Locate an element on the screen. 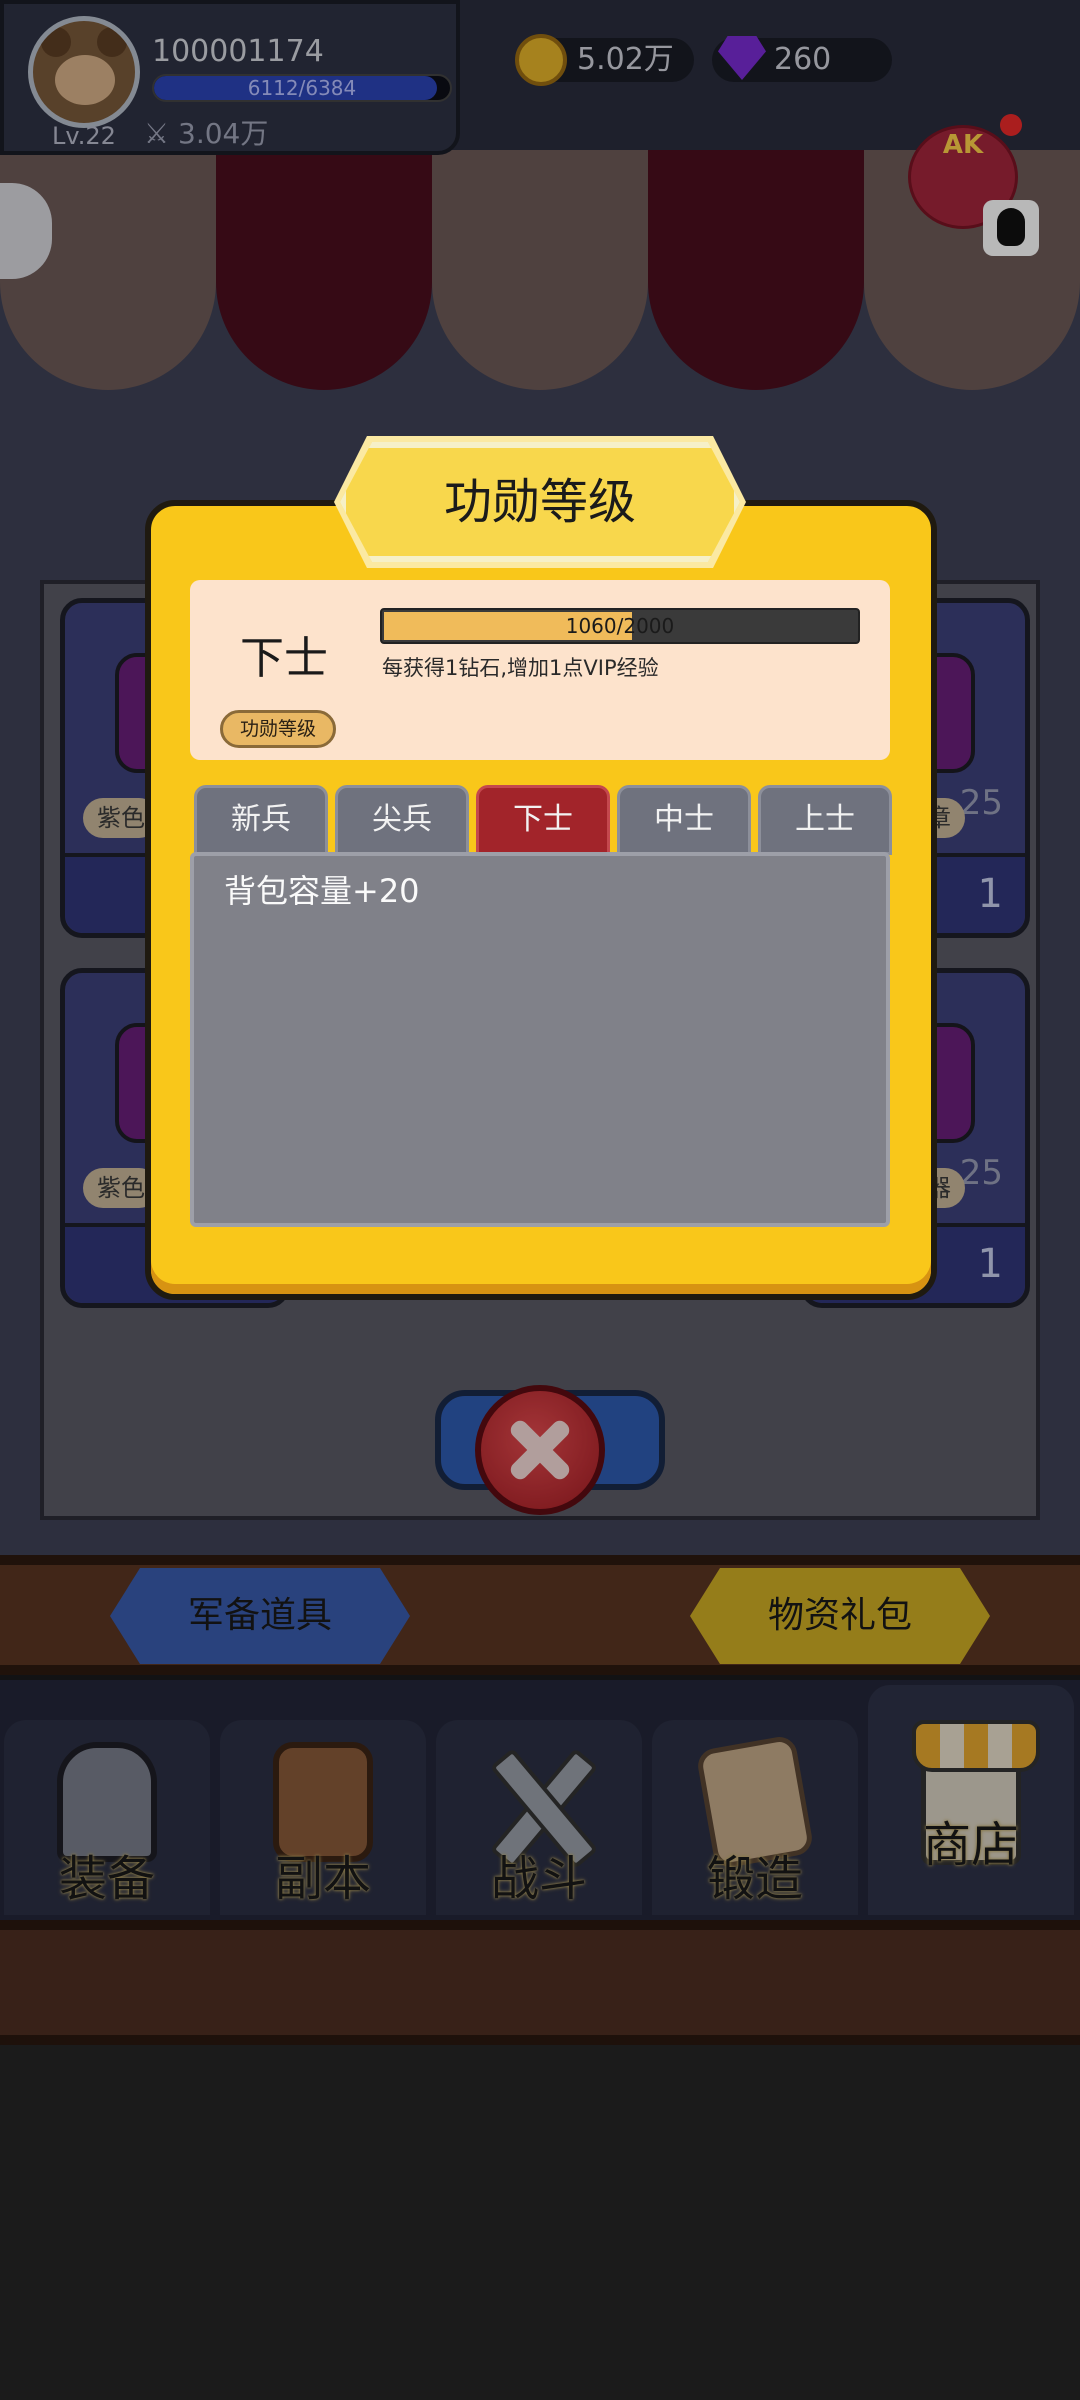  rank-info-panel: 下士 1060/2000 每获得1钻石,增加1点VIP经验 功勋等级 is located at coordinates (540, 670).